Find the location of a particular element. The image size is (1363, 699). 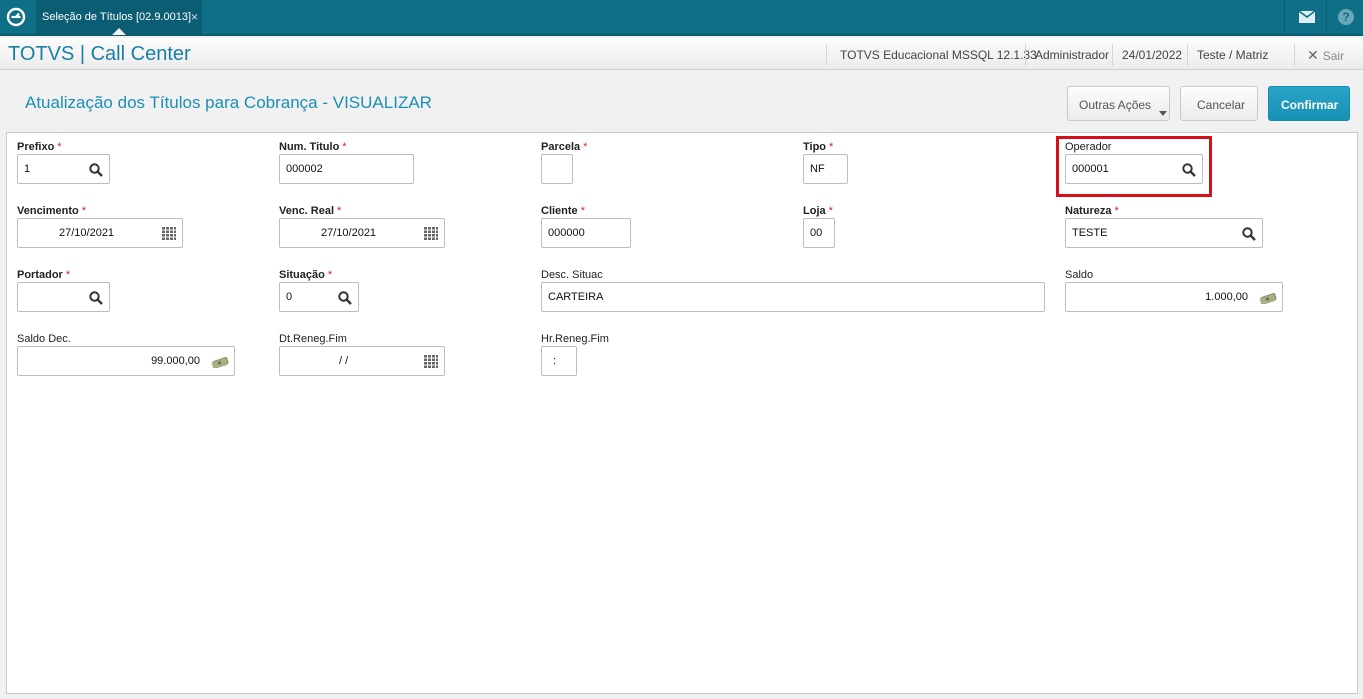

exit-button: ✕ Sair is located at coordinates (1325, 55).